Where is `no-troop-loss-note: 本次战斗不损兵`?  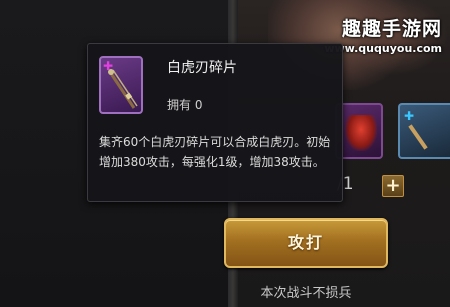
no-troop-loss-note: 本次战斗不损兵 is located at coordinates (306, 293).